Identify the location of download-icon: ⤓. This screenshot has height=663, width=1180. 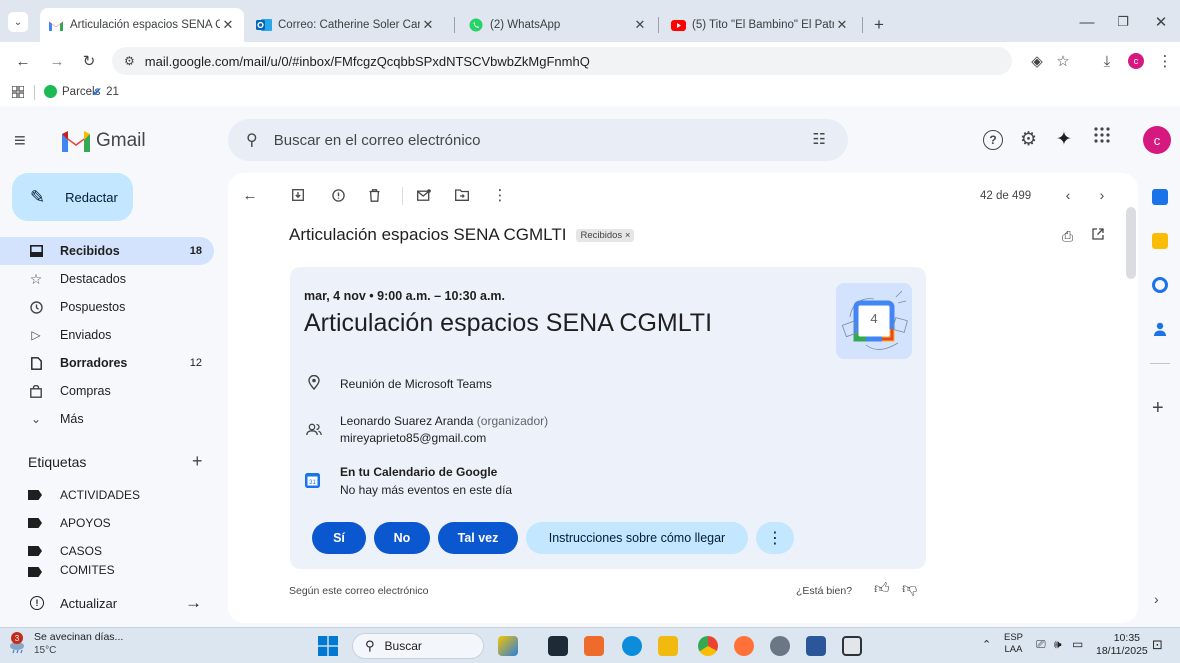
(1107, 61).